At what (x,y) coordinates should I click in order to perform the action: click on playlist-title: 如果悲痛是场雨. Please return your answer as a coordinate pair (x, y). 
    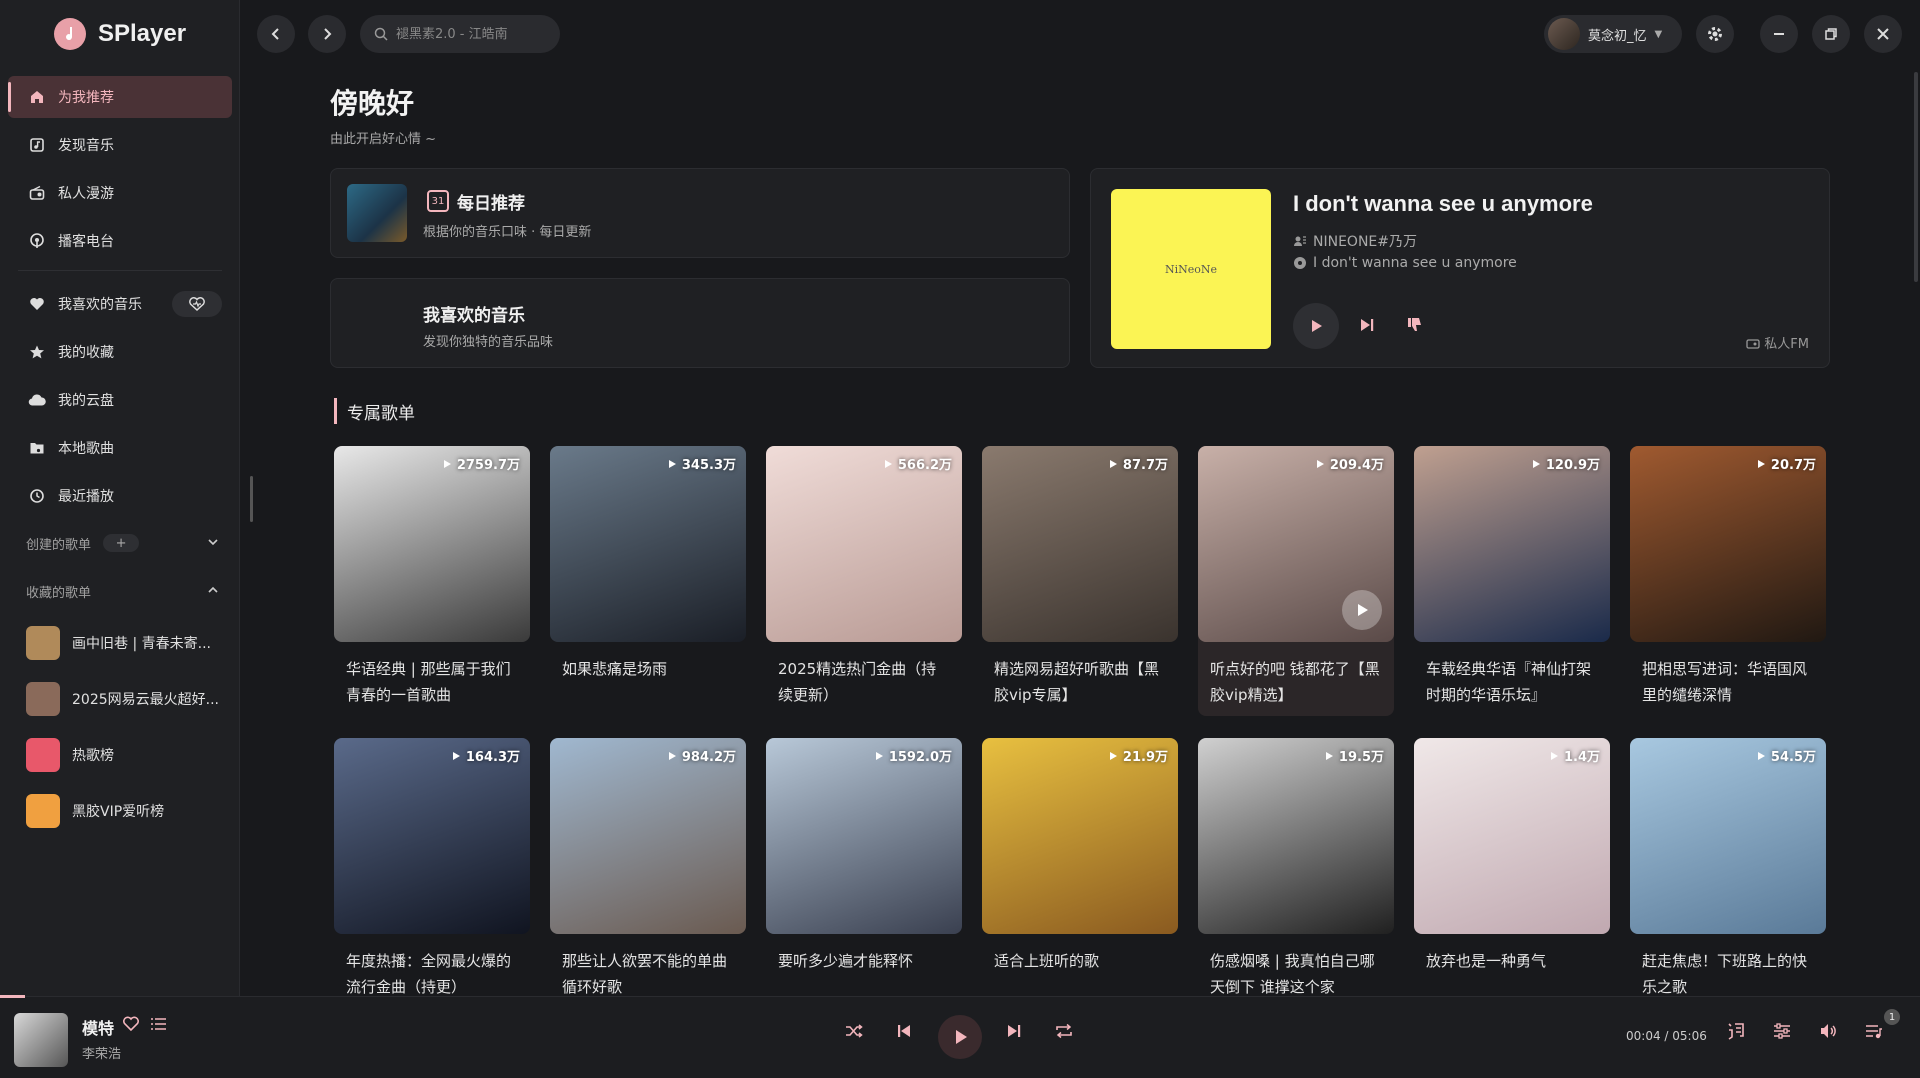
    Looking at the image, I should click on (648, 677).